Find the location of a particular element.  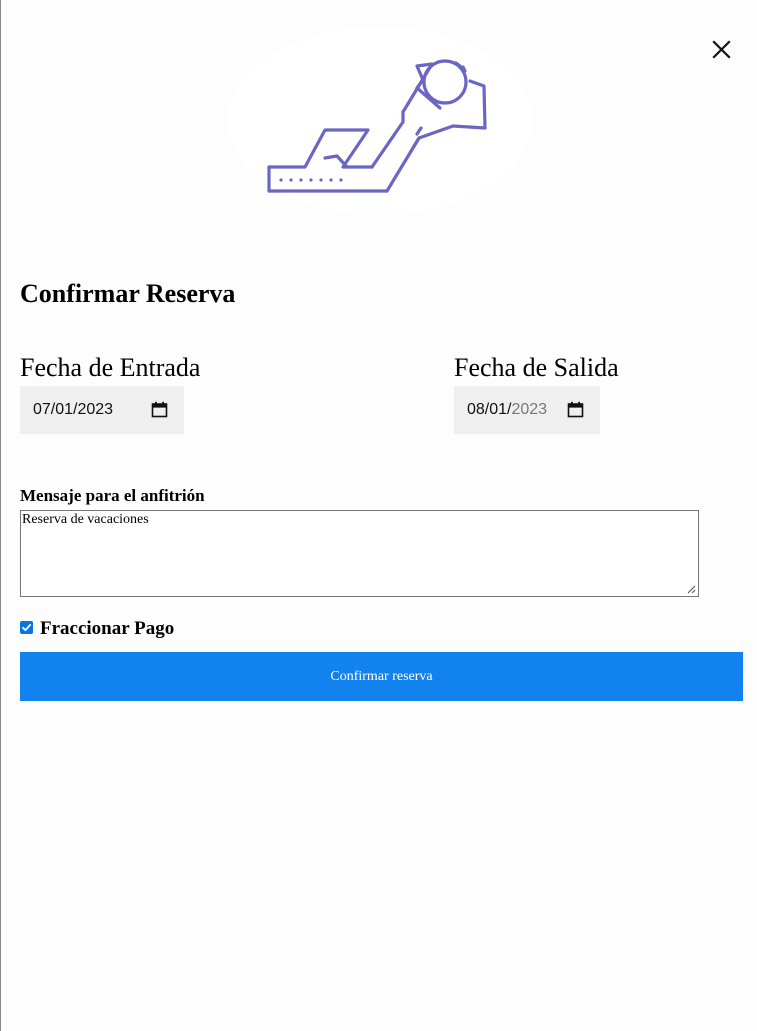

check-out-date-input: 08/01/2023 is located at coordinates (527, 410).